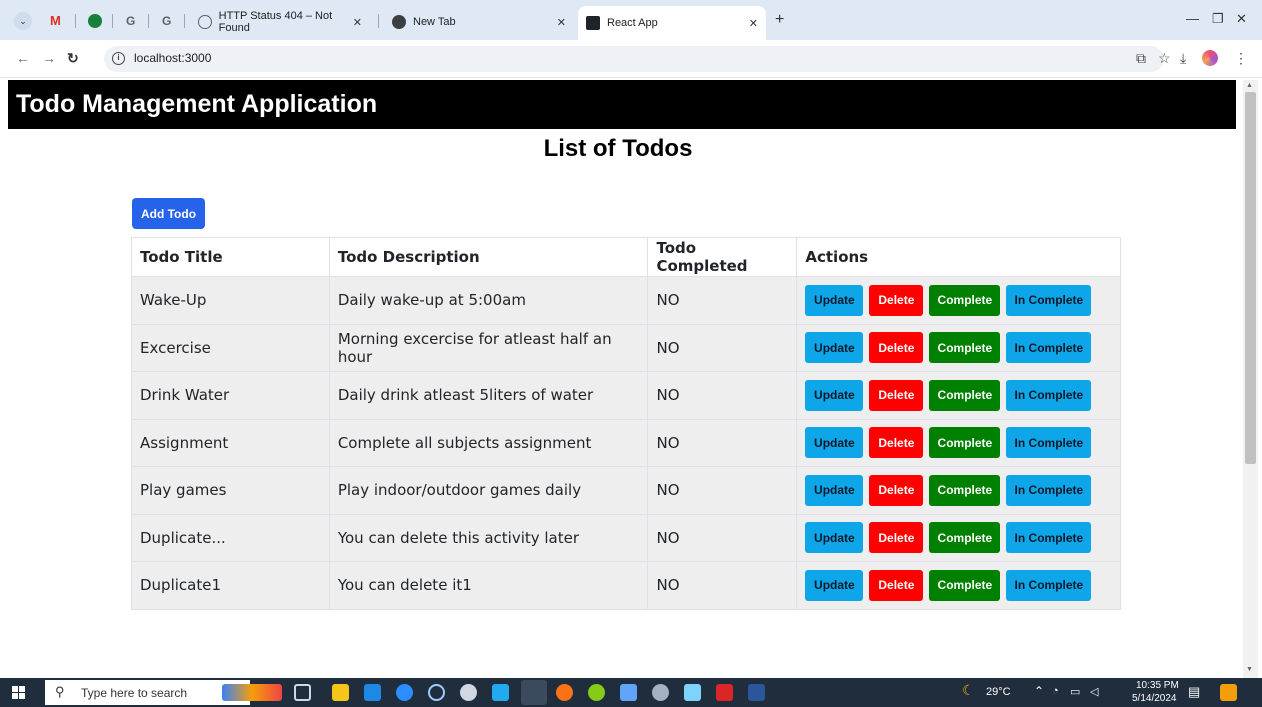 This screenshot has width=1262, height=707. Describe the element at coordinates (1218, 19) in the screenshot. I see `maximize-icon: ❐` at that location.